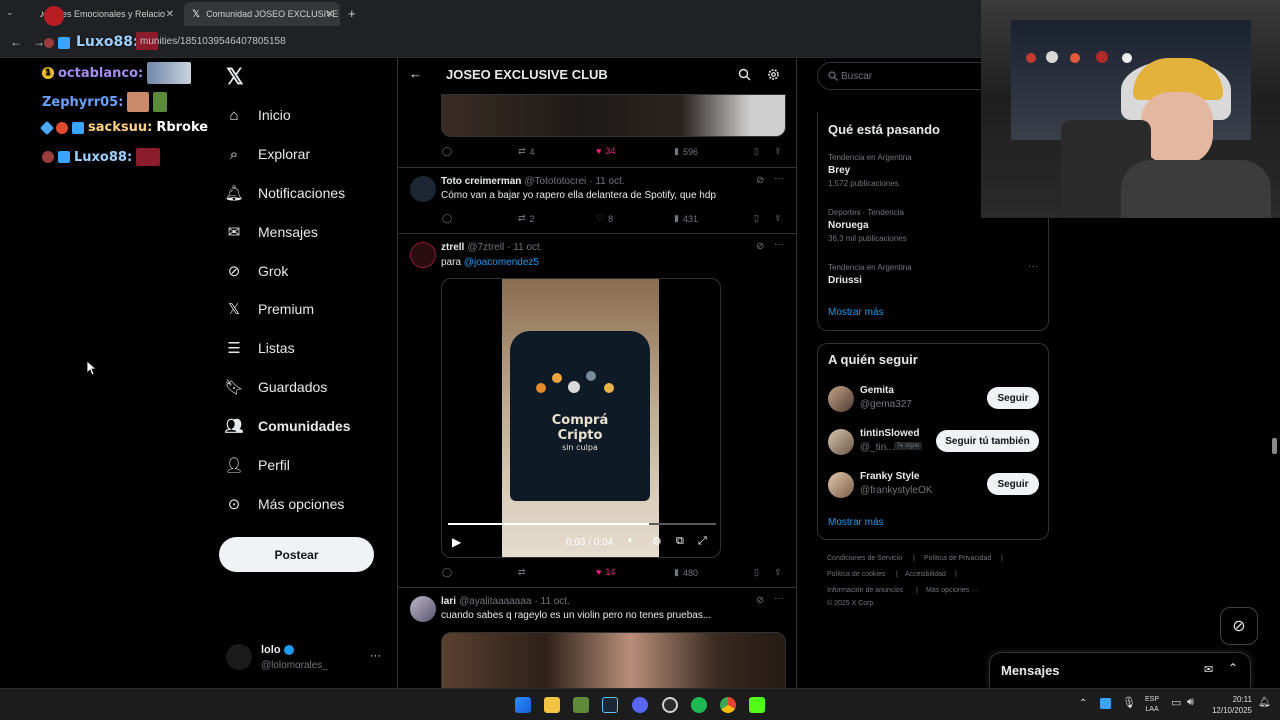 The image size is (1280, 720). What do you see at coordinates (952, 590) in the screenshot?
I see `footer-link: Más opciones ···` at bounding box center [952, 590].